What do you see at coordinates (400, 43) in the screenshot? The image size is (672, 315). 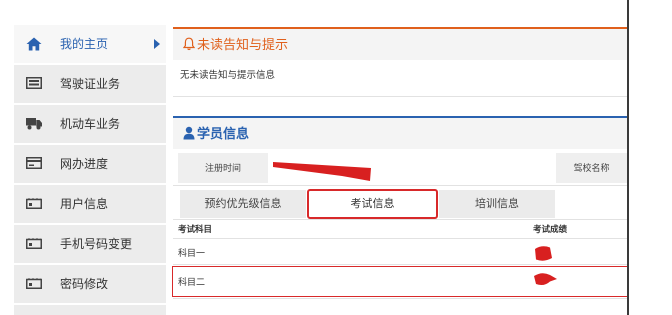 I see `notice-panel-header: 未读告知与提示` at bounding box center [400, 43].